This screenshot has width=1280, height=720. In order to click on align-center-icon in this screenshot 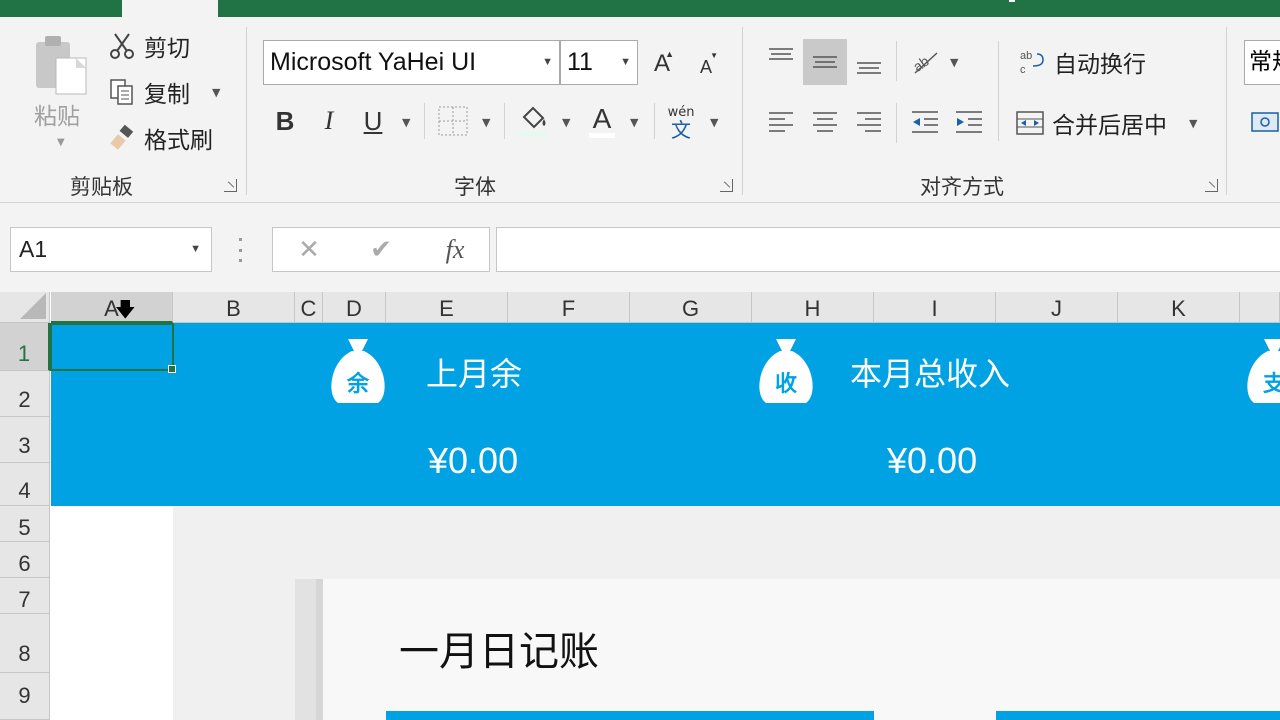, I will do `click(825, 122)`.